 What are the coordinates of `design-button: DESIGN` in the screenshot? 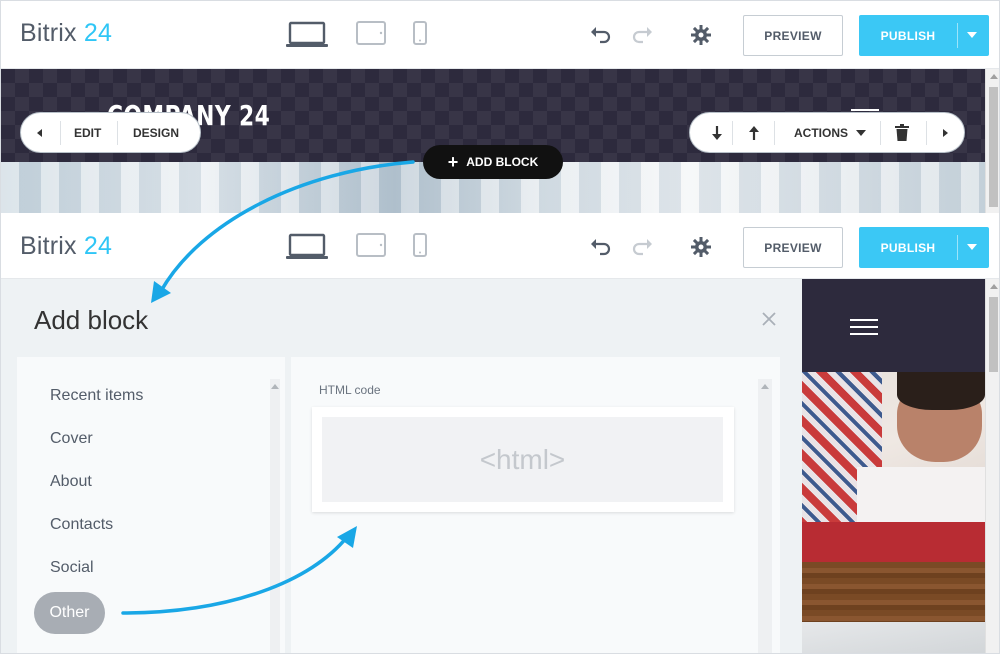 It's located at (156, 133).